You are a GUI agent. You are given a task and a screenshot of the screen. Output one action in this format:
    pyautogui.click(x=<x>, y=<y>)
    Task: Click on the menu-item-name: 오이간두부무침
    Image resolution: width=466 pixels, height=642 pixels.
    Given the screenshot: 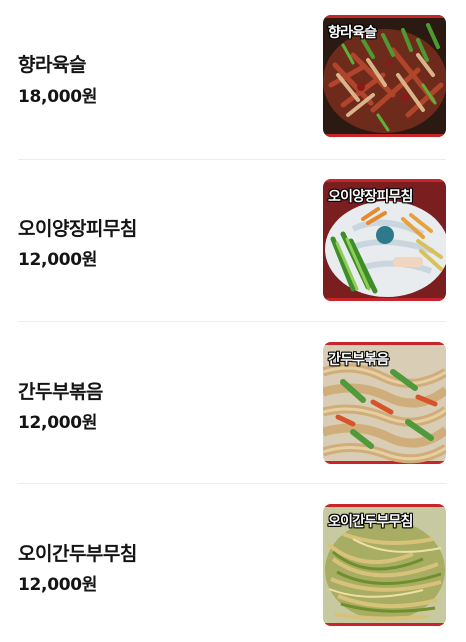 What is the action you would take?
    pyautogui.click(x=77, y=554)
    